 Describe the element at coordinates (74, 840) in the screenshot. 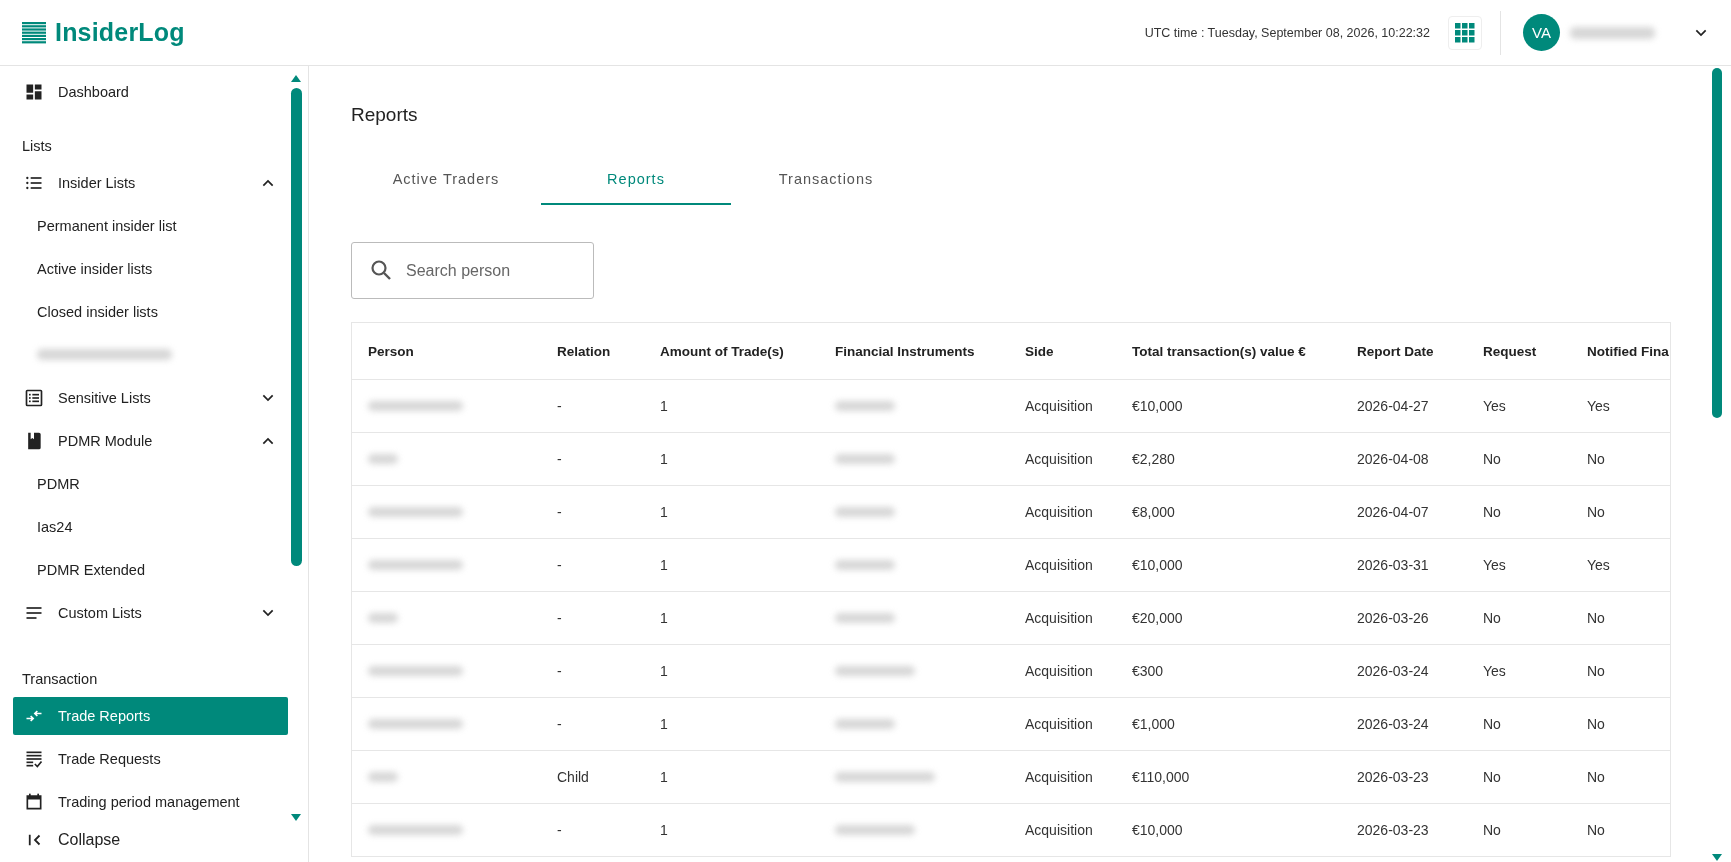

I see `collapse-button: Collapse` at that location.